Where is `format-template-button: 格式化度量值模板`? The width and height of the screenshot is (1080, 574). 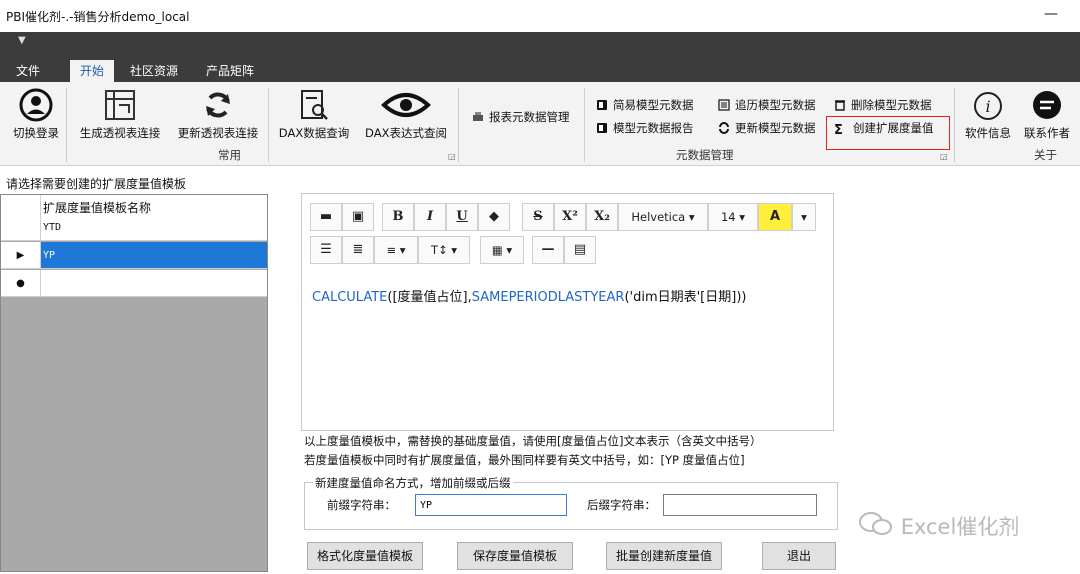 format-template-button: 格式化度量值模板 is located at coordinates (365, 556).